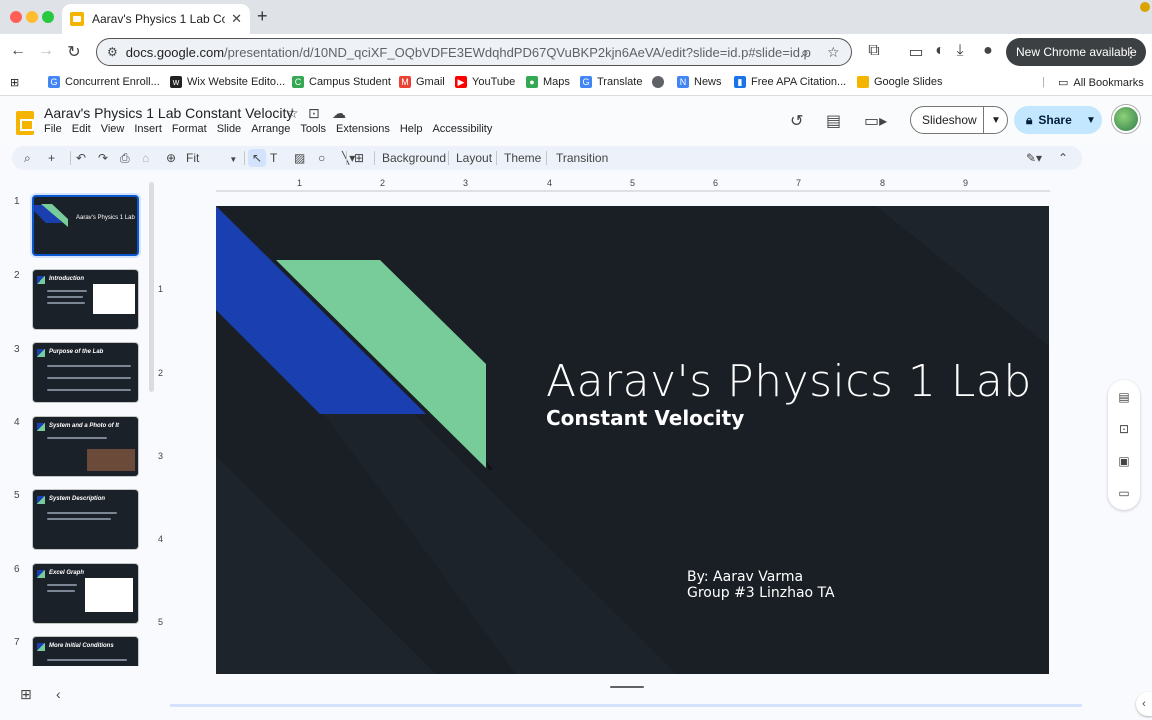 Image resolution: width=1152 pixels, height=720 pixels. What do you see at coordinates (171, 158) in the screenshot?
I see `zoom-icon: ⊕` at bounding box center [171, 158].